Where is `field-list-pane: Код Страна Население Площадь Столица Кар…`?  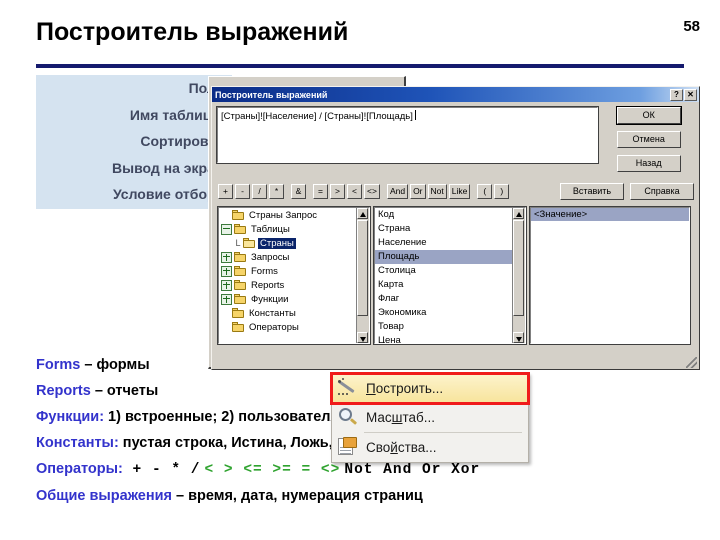
field-list-pane: Код Страна Население Площадь Столица Кар… is located at coordinates (450, 275).